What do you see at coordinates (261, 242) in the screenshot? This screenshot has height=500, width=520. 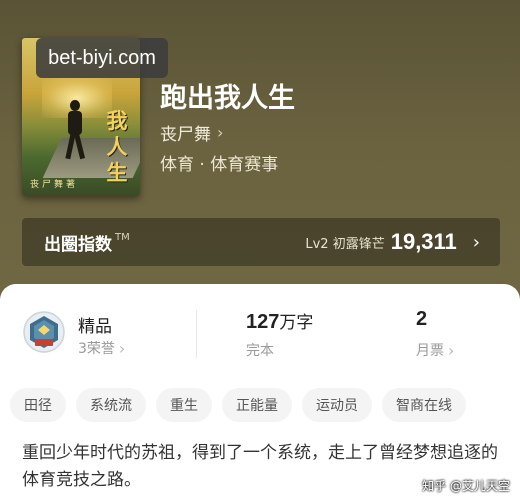 I see `popularity-index-bar: 出圈指数 TM Lv2 初露锋芒 19,311 ›` at bounding box center [261, 242].